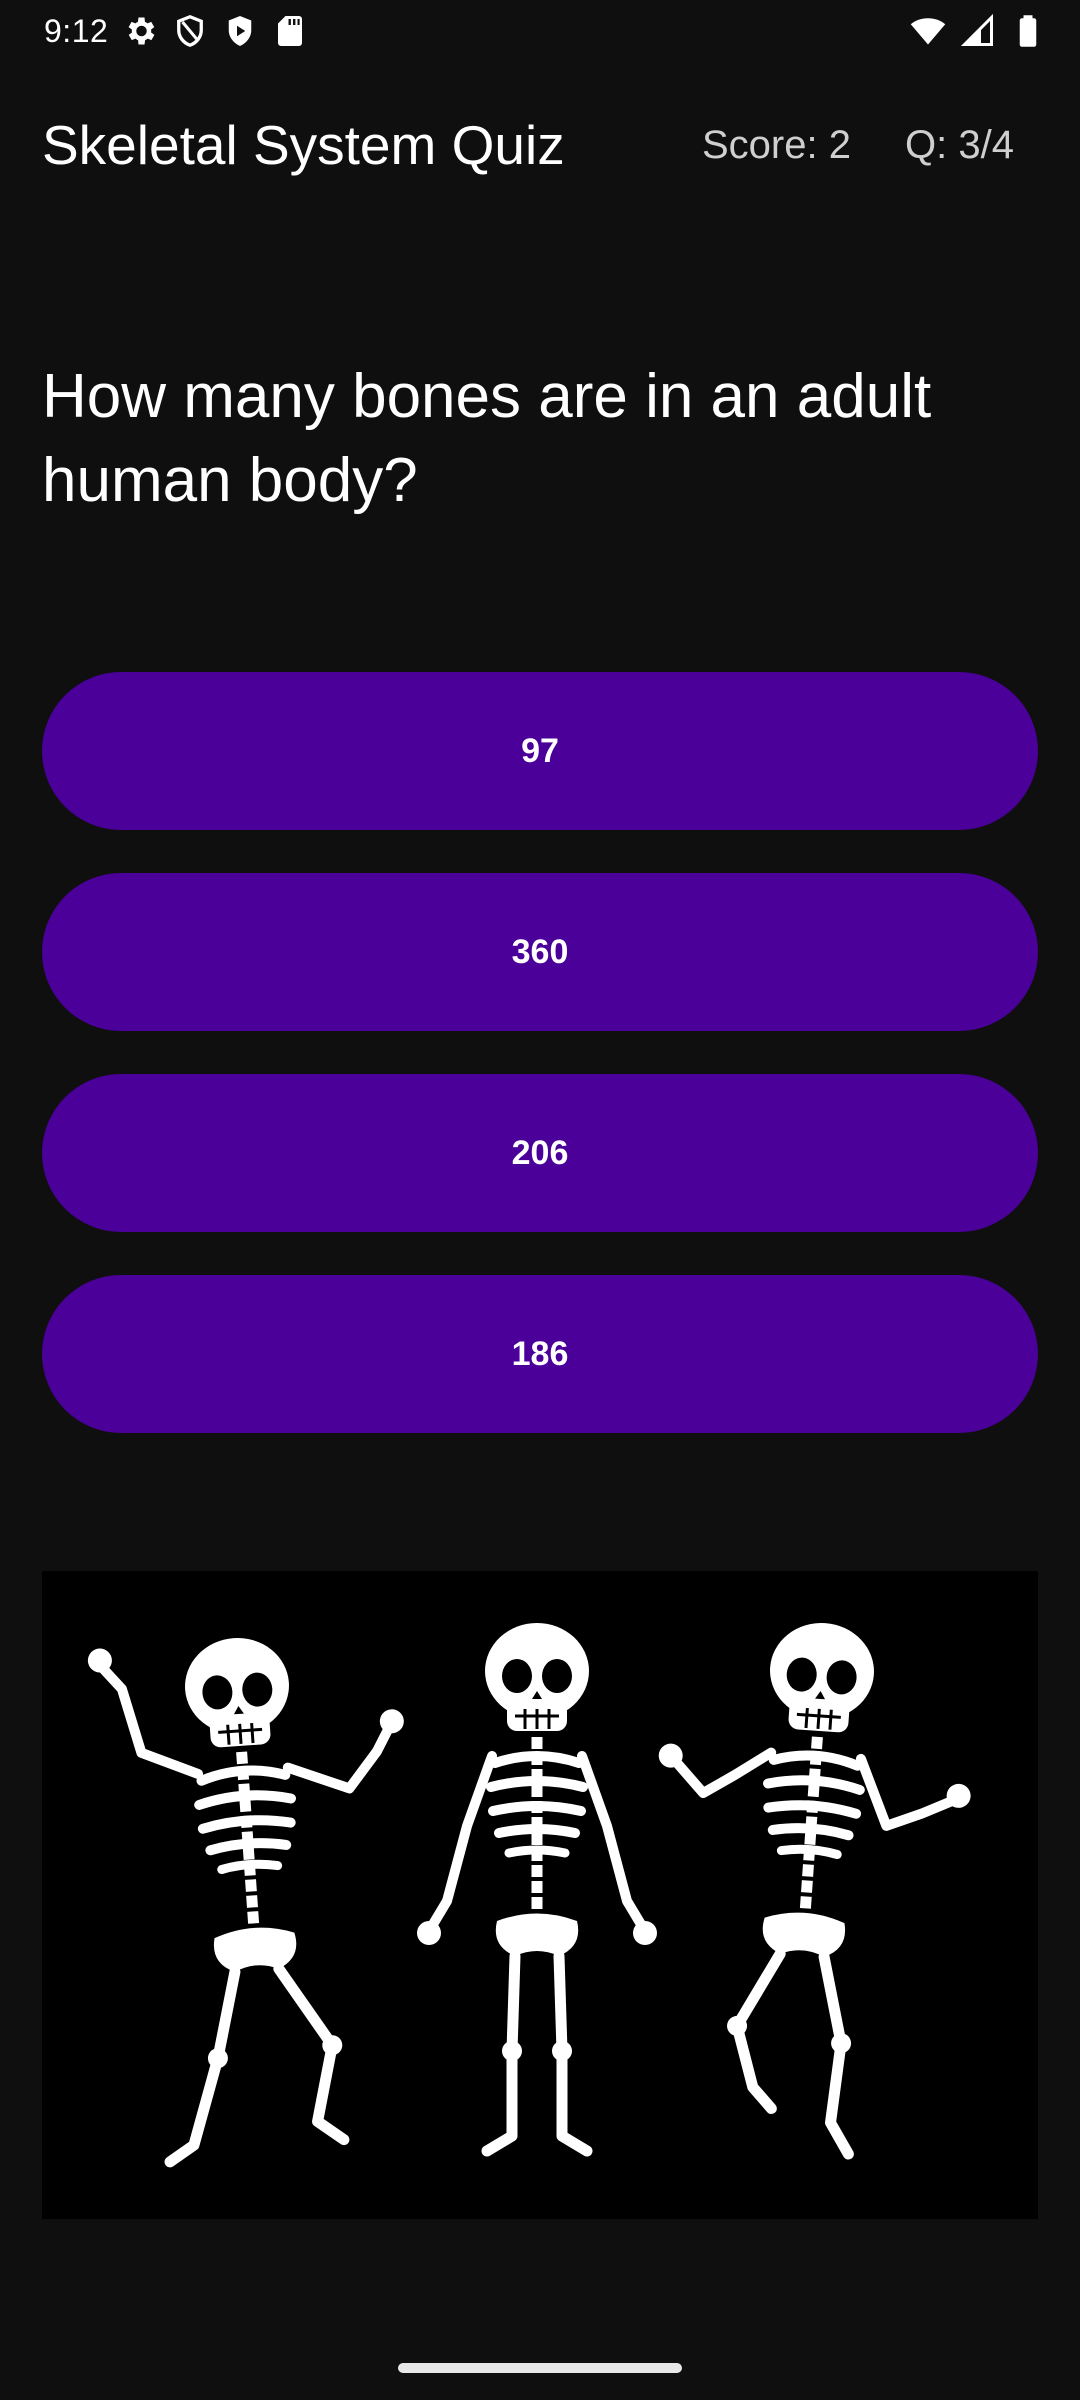 The width and height of the screenshot is (1080, 2400). I want to click on sd-card-icon, so click(290, 31).